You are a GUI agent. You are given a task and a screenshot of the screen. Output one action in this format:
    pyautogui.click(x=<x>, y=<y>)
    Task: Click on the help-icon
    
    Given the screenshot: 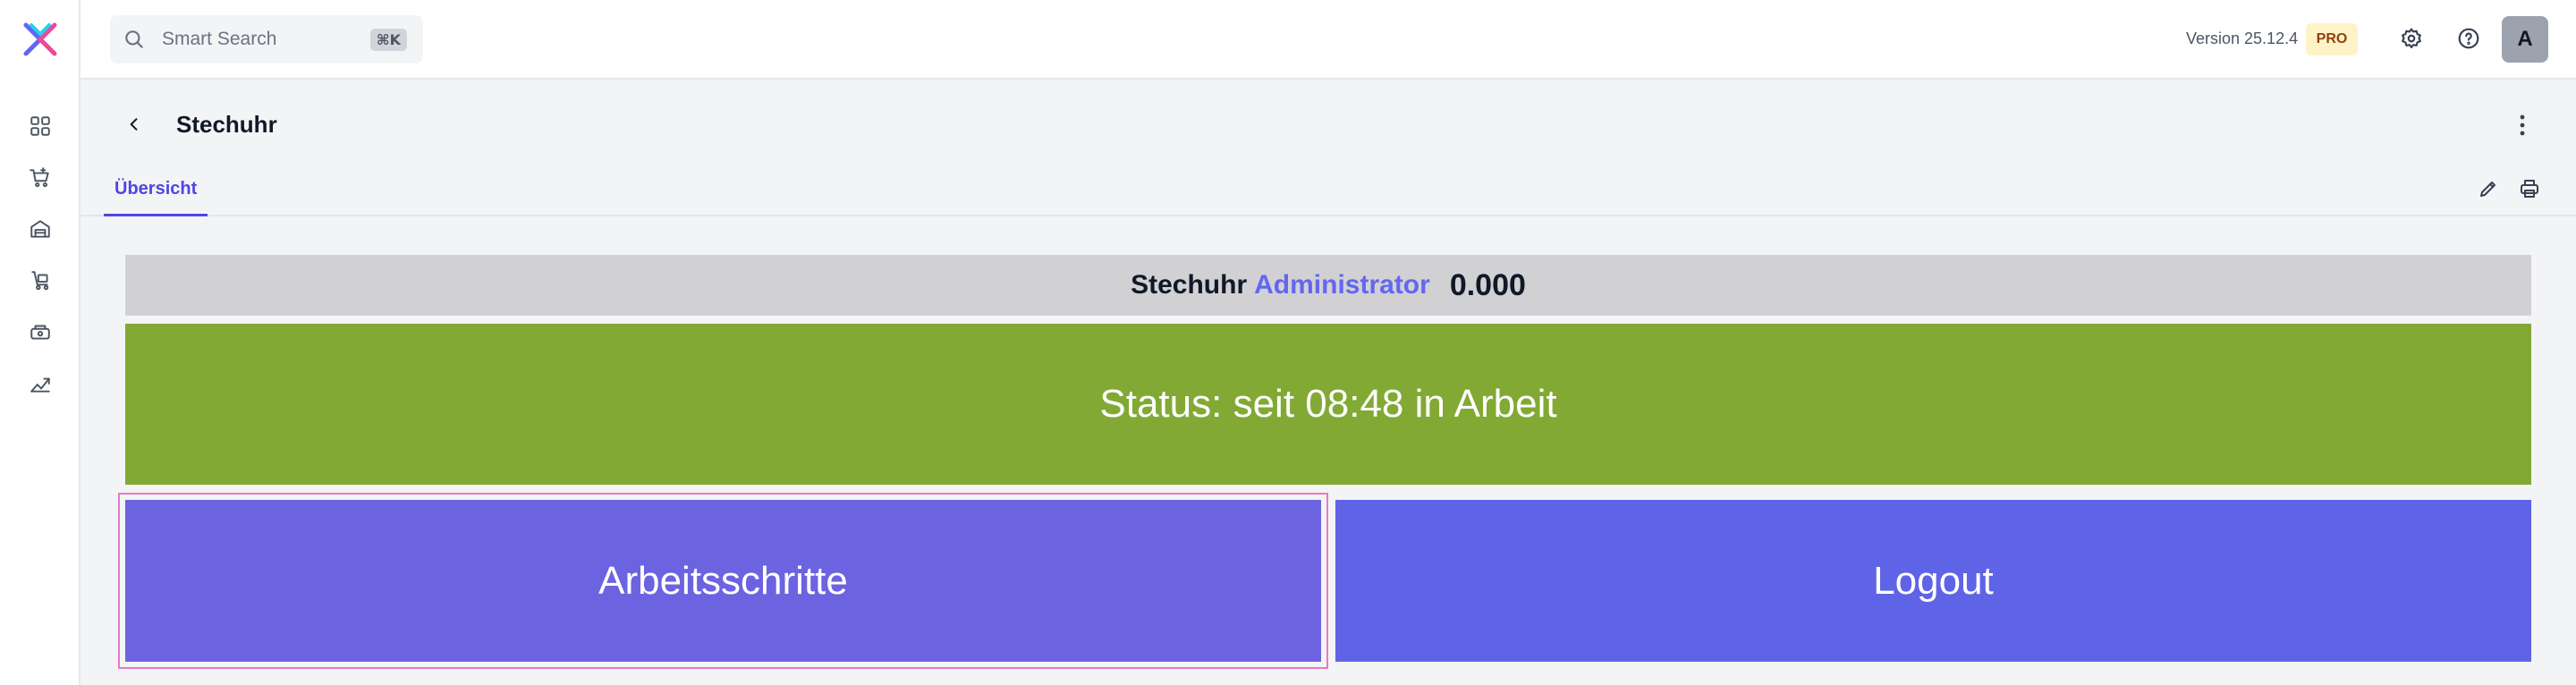 What is the action you would take?
    pyautogui.click(x=2468, y=38)
    